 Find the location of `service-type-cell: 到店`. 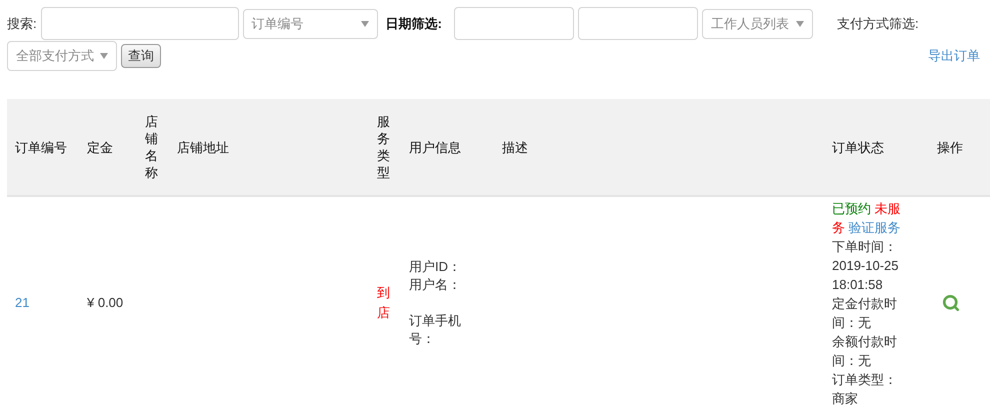

service-type-cell: 到店 is located at coordinates (385, 302).